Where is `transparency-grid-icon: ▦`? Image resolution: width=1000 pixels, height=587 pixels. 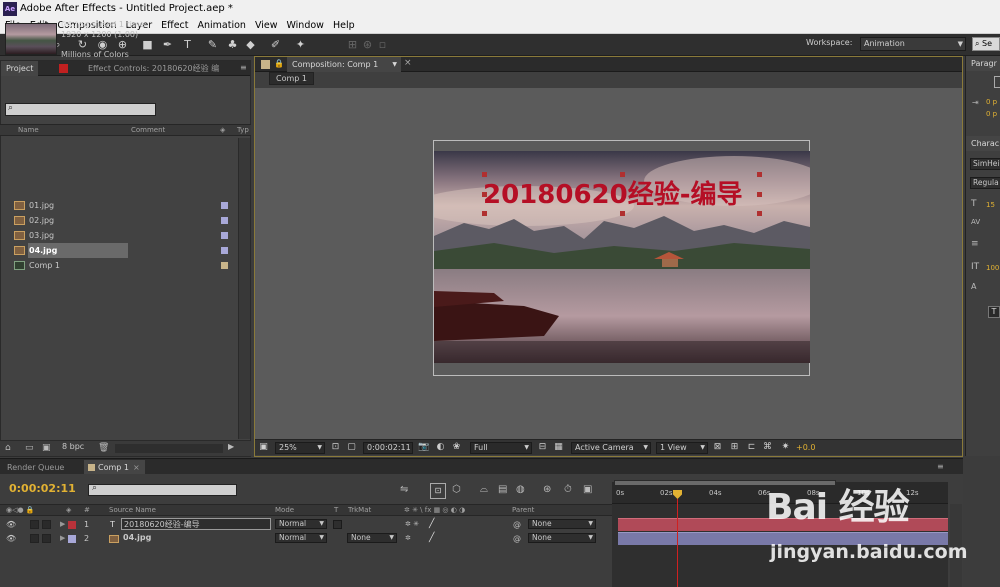
transparency-grid-icon: ▦ is located at coordinates (558, 447).